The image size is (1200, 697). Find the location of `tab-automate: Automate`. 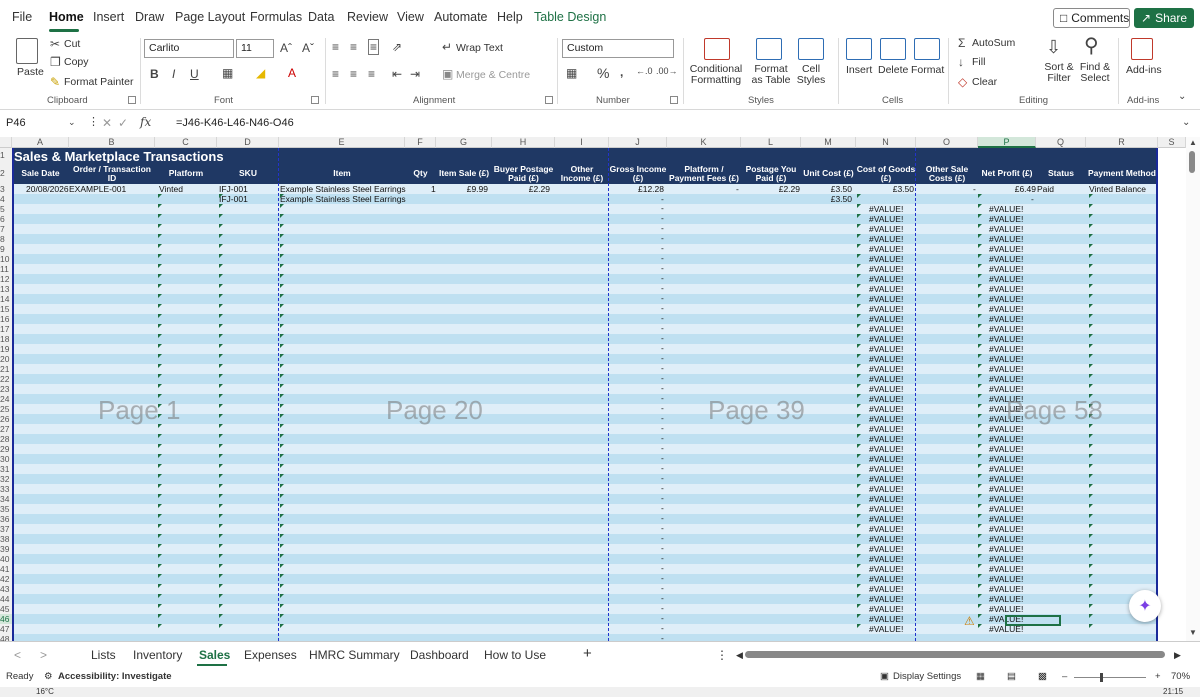

tab-automate: Automate is located at coordinates (461, 17).